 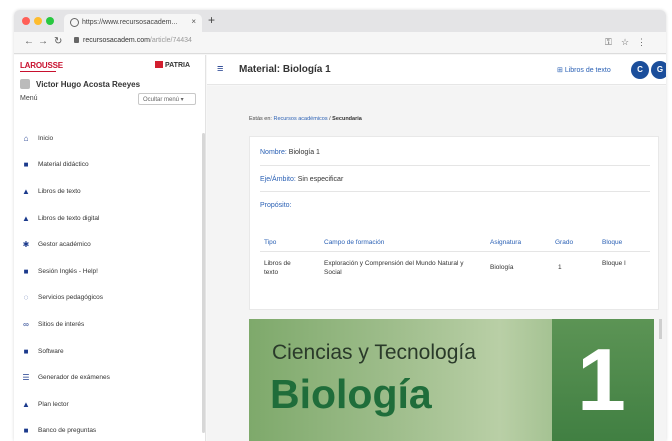 What do you see at coordinates (67, 431) in the screenshot?
I see `sidebar-item-label: Banco de preguntas` at bounding box center [67, 431].